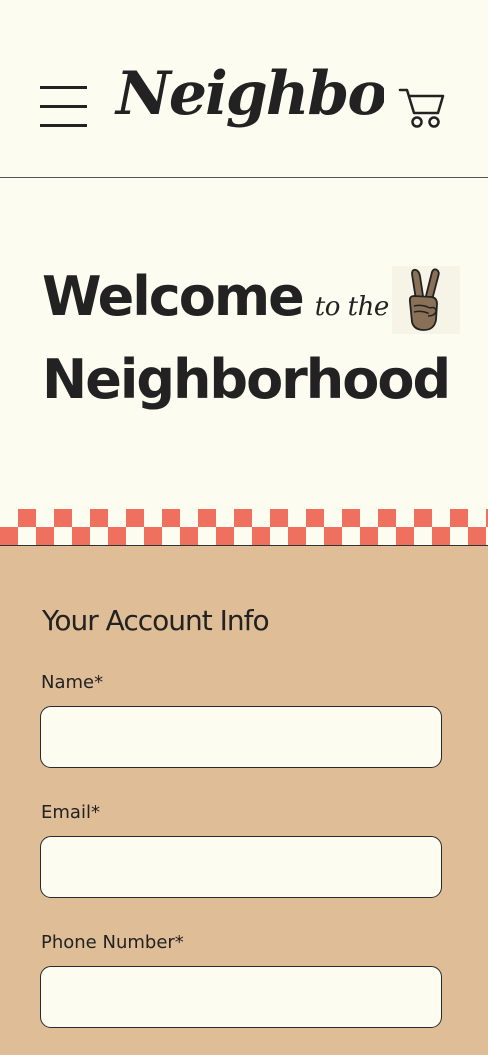 The height and width of the screenshot is (1055, 488). What do you see at coordinates (351, 307) in the screenshot?
I see `to-the-text: to the` at bounding box center [351, 307].